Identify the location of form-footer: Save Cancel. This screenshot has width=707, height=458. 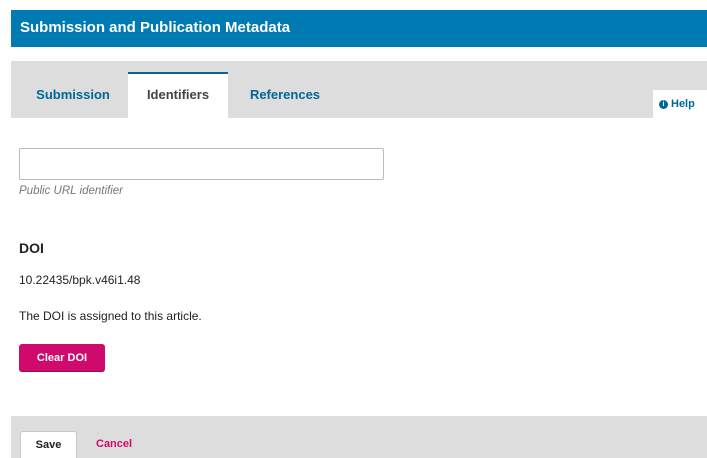
(359, 437).